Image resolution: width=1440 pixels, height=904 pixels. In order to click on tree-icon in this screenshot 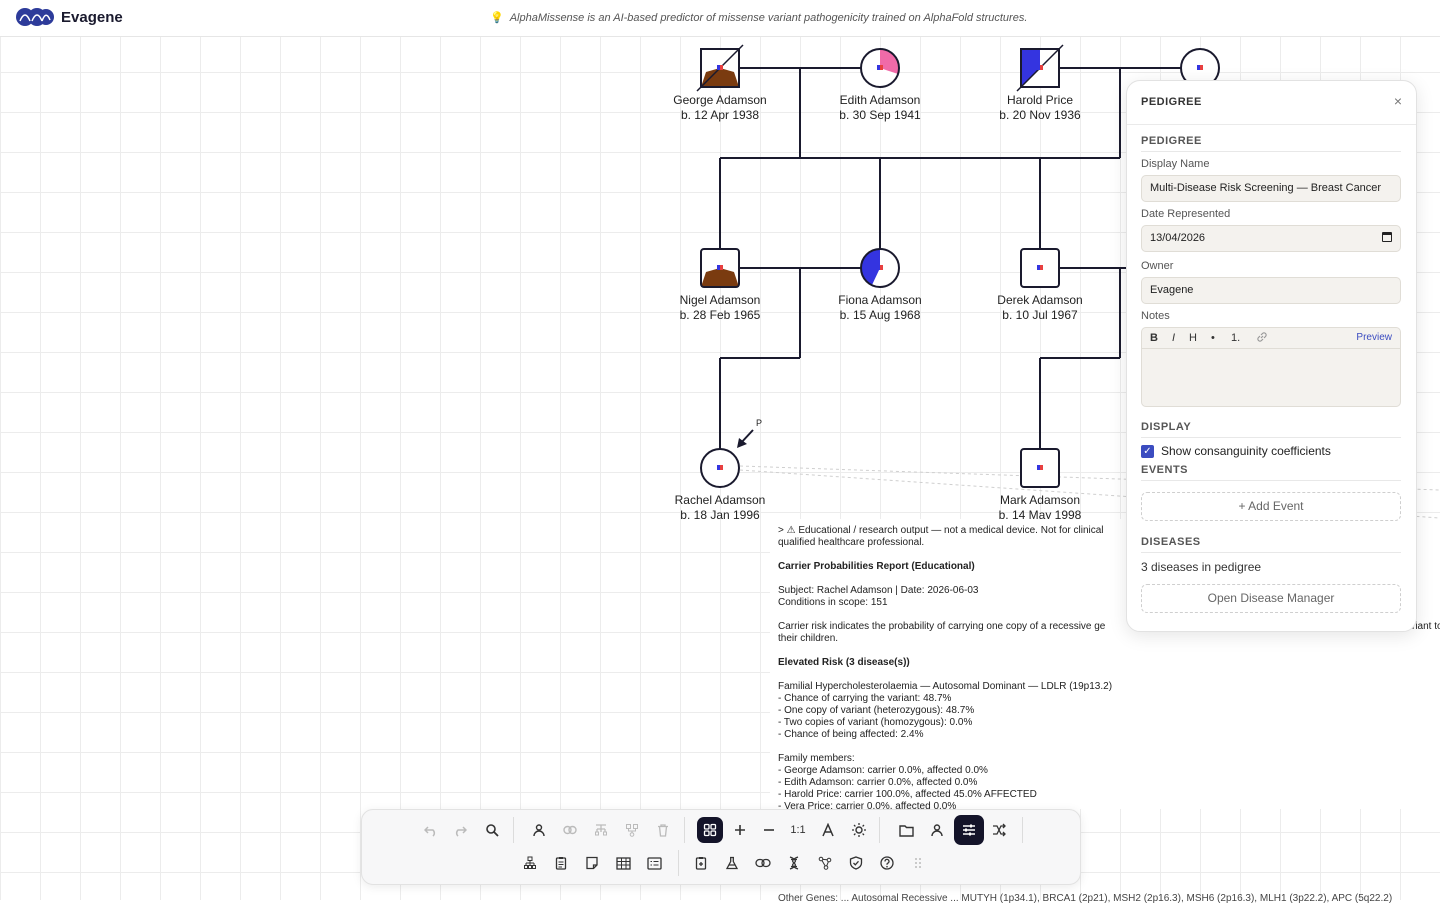, I will do `click(530, 863)`.